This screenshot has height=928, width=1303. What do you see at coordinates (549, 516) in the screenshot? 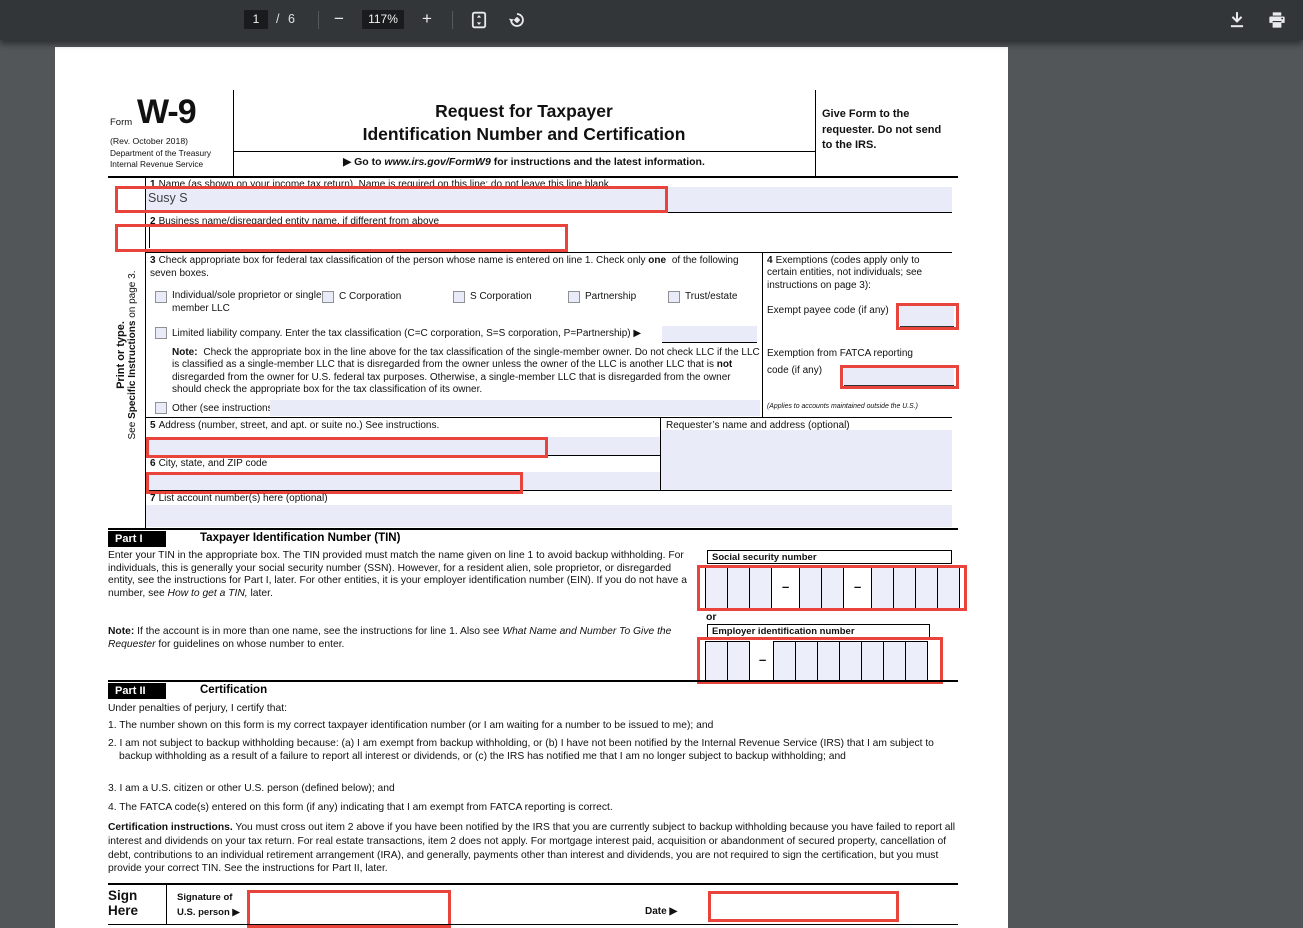
I see `account-numbers-field` at bounding box center [549, 516].